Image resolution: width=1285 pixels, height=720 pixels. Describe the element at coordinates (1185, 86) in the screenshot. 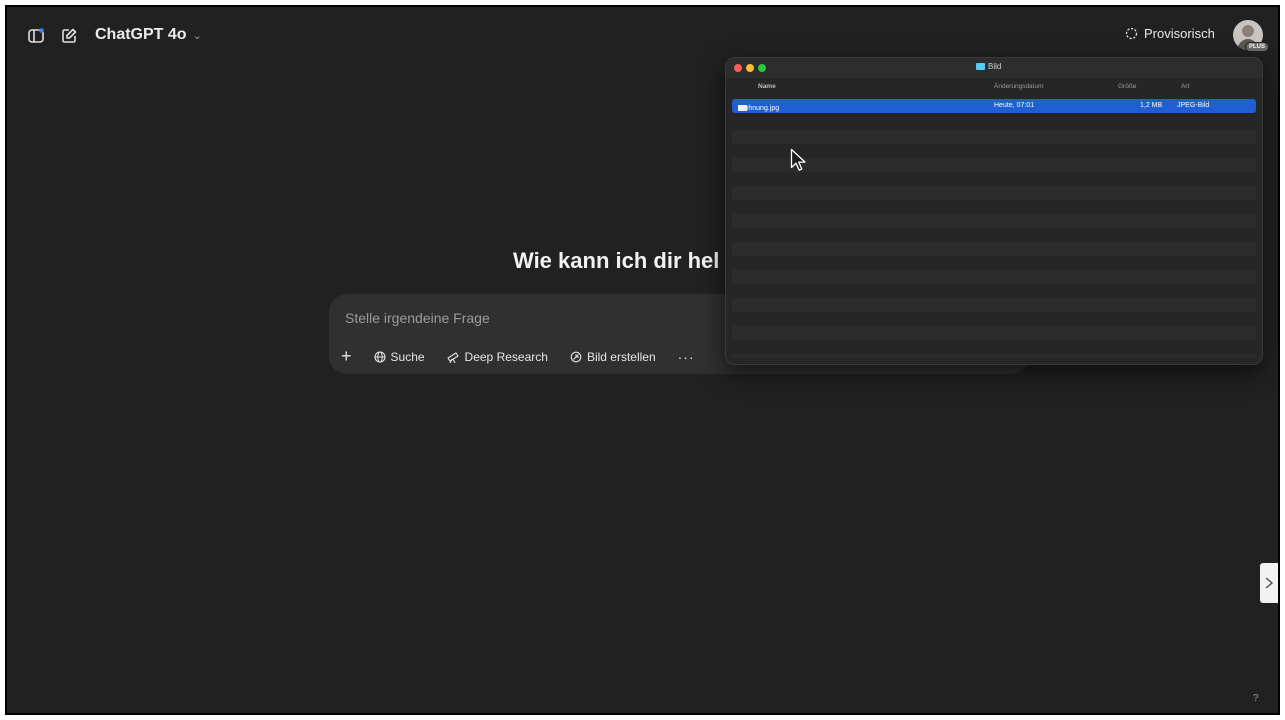

I see `column-kind: Art` at that location.